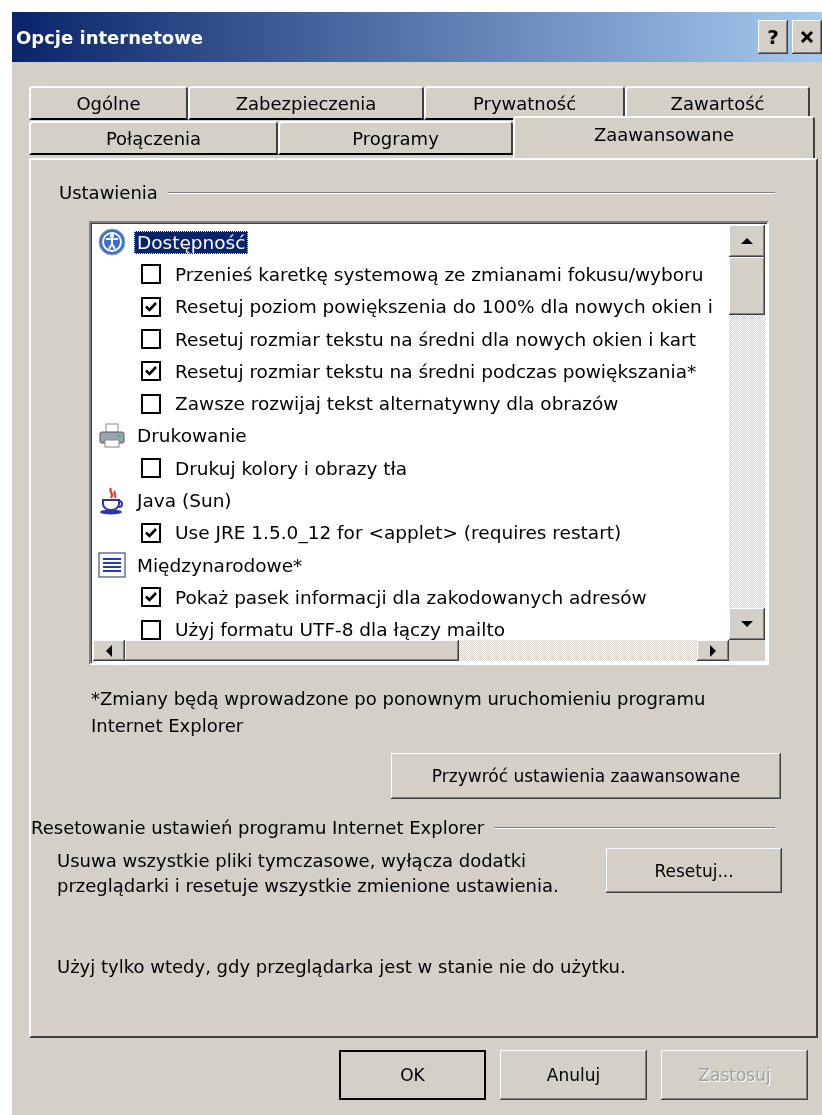  Describe the element at coordinates (112, 435) in the screenshot. I see `printer-icon` at that location.